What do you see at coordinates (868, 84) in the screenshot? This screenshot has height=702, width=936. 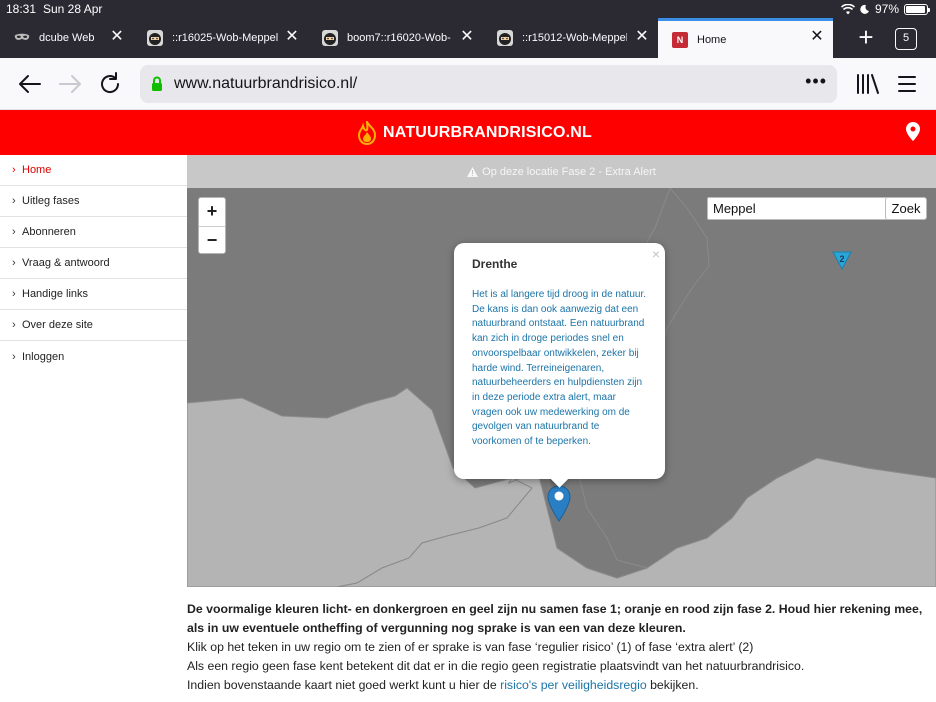 I see `library-icon` at bounding box center [868, 84].